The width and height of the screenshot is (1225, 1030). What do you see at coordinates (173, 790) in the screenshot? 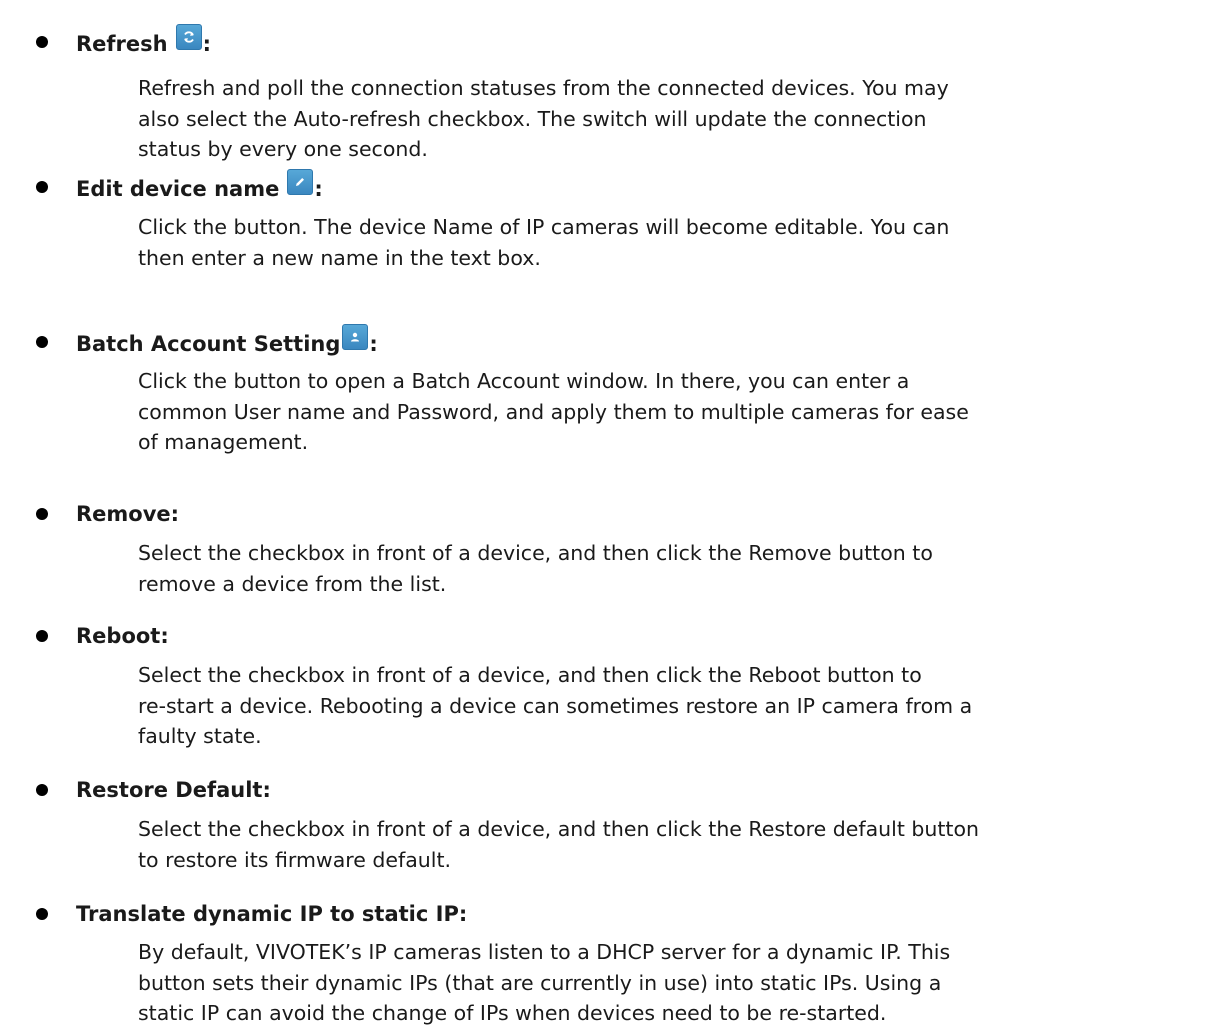
I see `section-title: Restore Default:` at bounding box center [173, 790].